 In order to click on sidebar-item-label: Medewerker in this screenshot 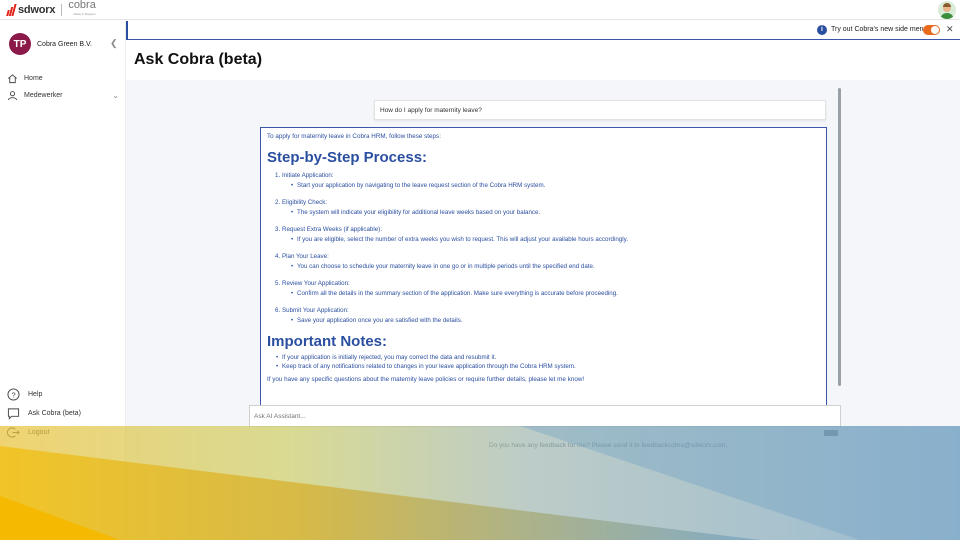, I will do `click(43, 95)`.